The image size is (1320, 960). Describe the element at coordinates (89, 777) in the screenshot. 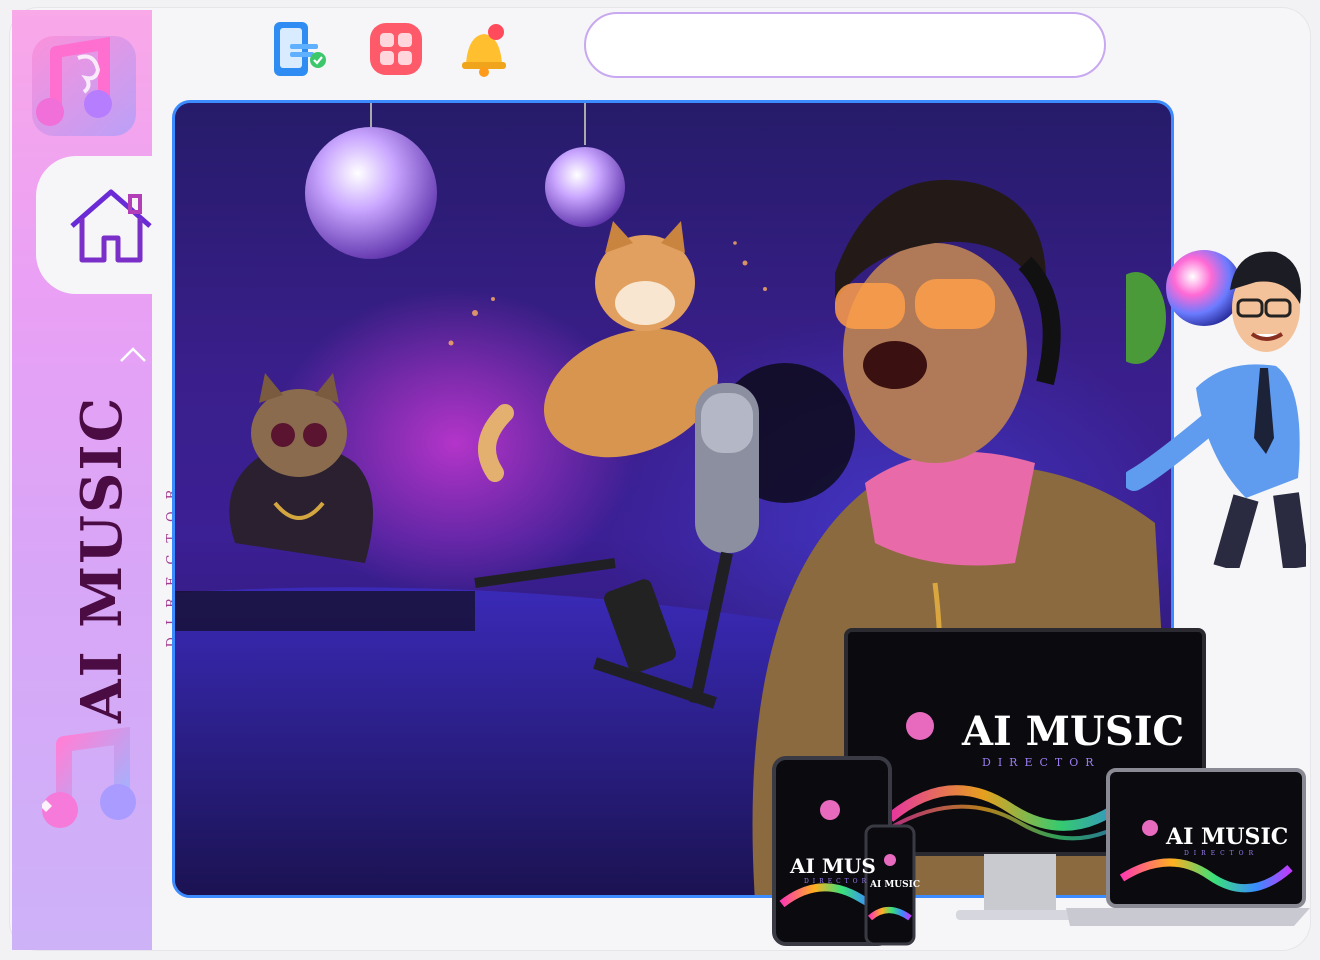

I see `music-logo-icon-large` at that location.